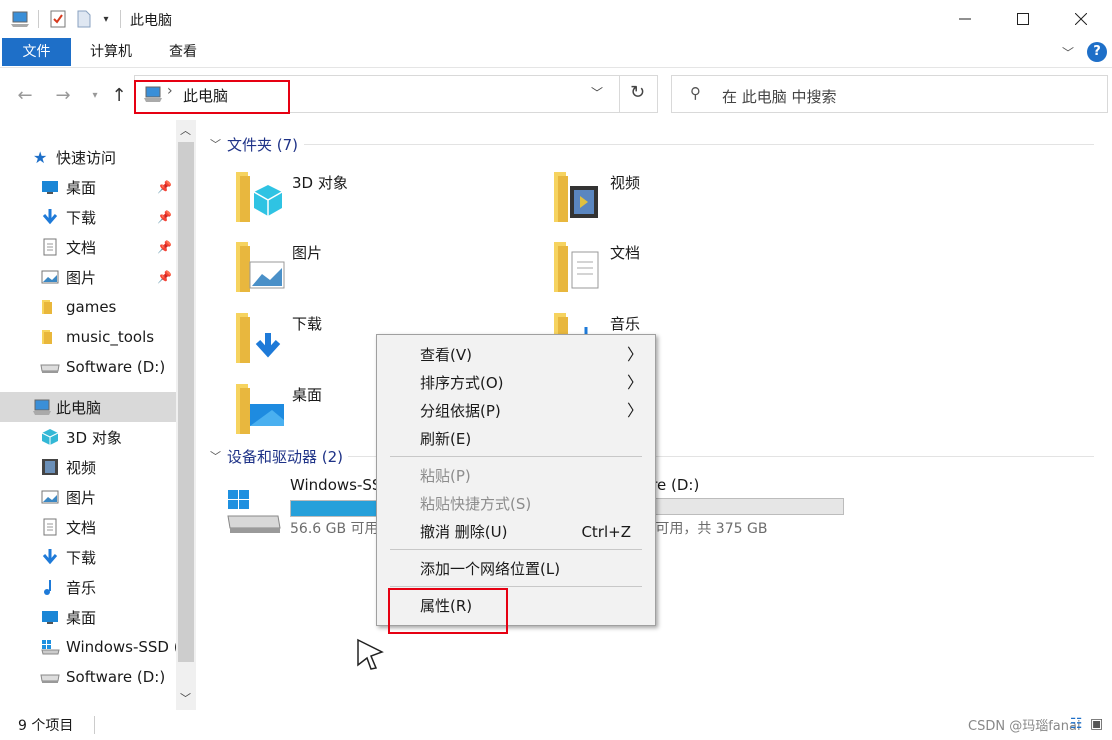 The width and height of the screenshot is (1112, 740). What do you see at coordinates (88, 157) in the screenshot?
I see `nav-quick-access: ★ 快速访问` at bounding box center [88, 157].